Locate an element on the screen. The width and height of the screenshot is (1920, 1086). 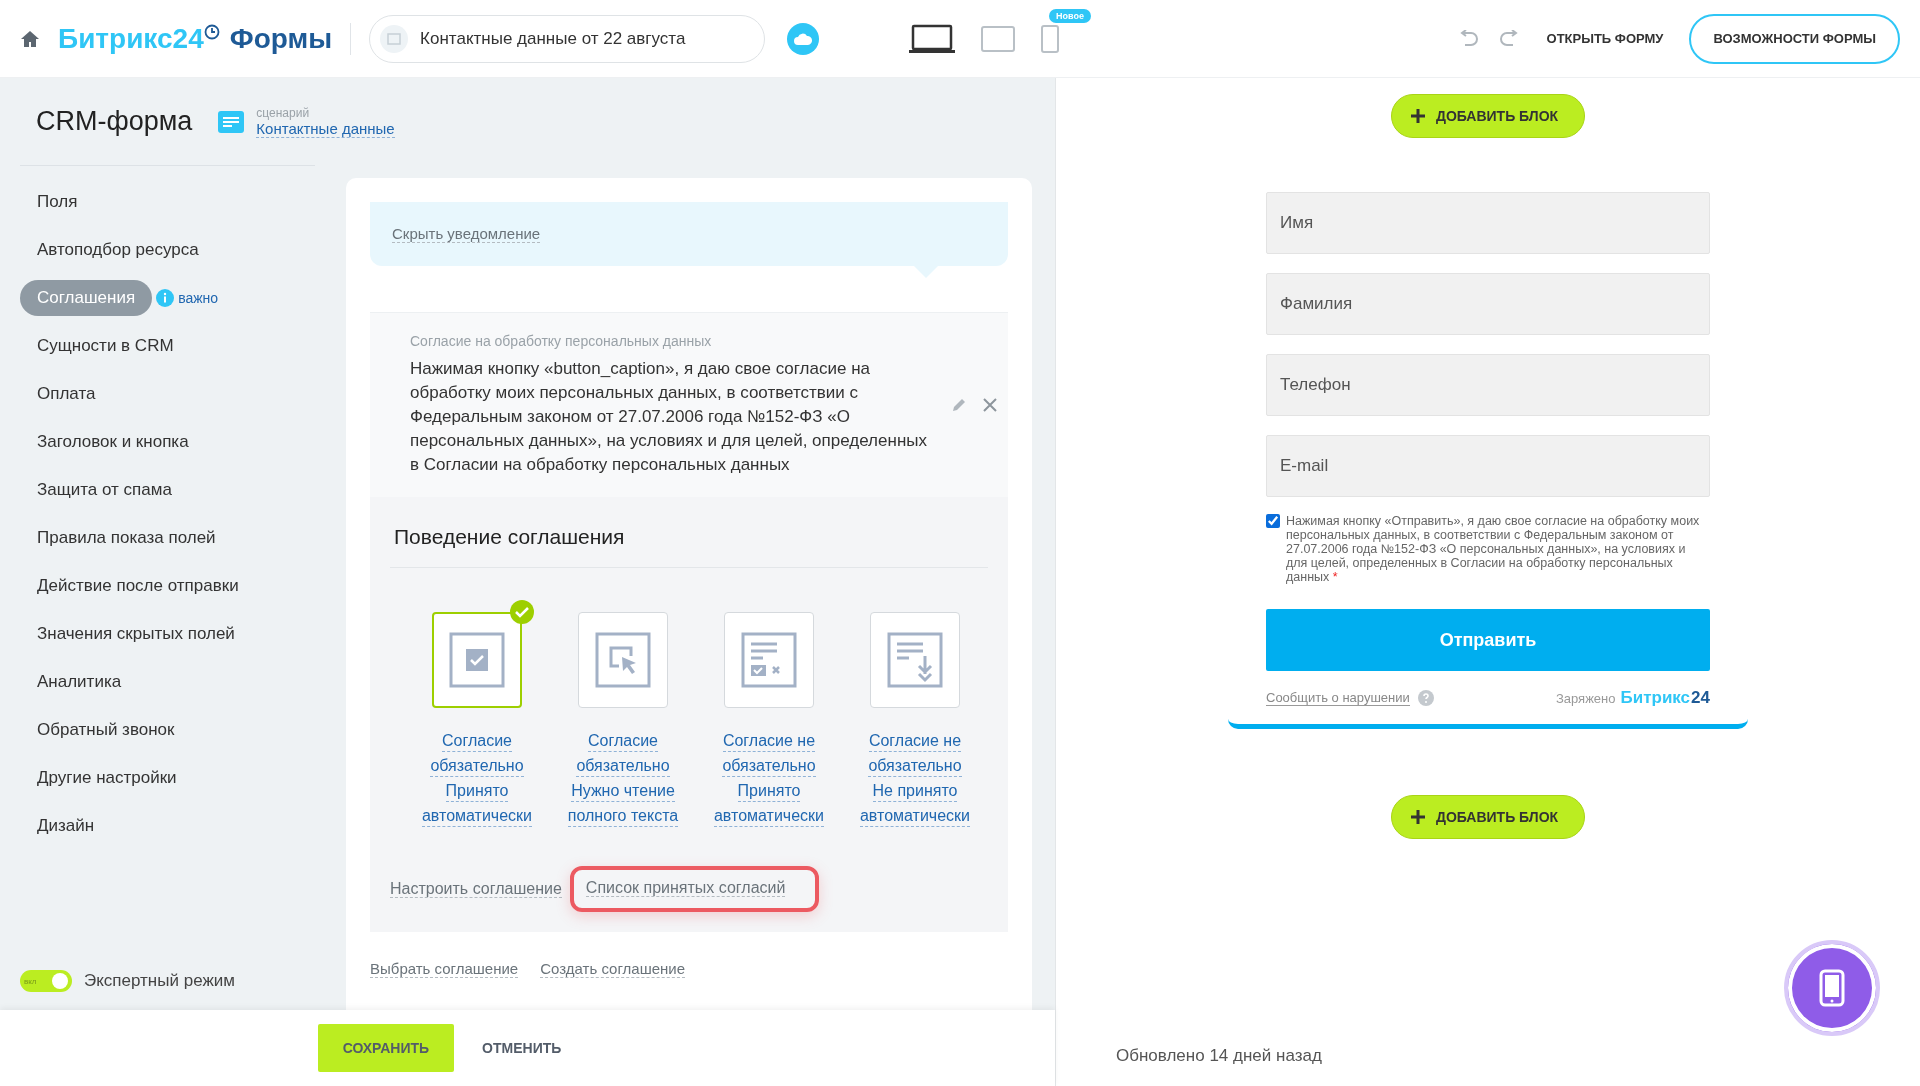
document-download-icon is located at coordinates (915, 660).